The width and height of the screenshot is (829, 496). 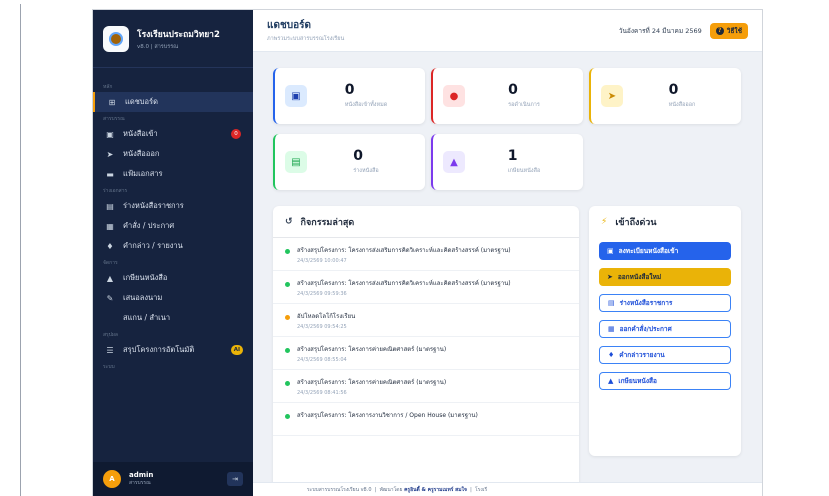 What do you see at coordinates (454, 96) in the screenshot?
I see `alert-icon: ●` at bounding box center [454, 96].